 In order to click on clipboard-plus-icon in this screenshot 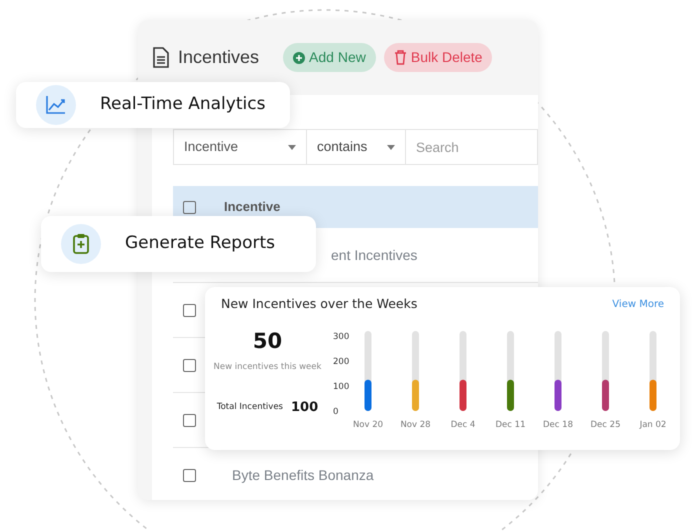, I will do `click(81, 244)`.